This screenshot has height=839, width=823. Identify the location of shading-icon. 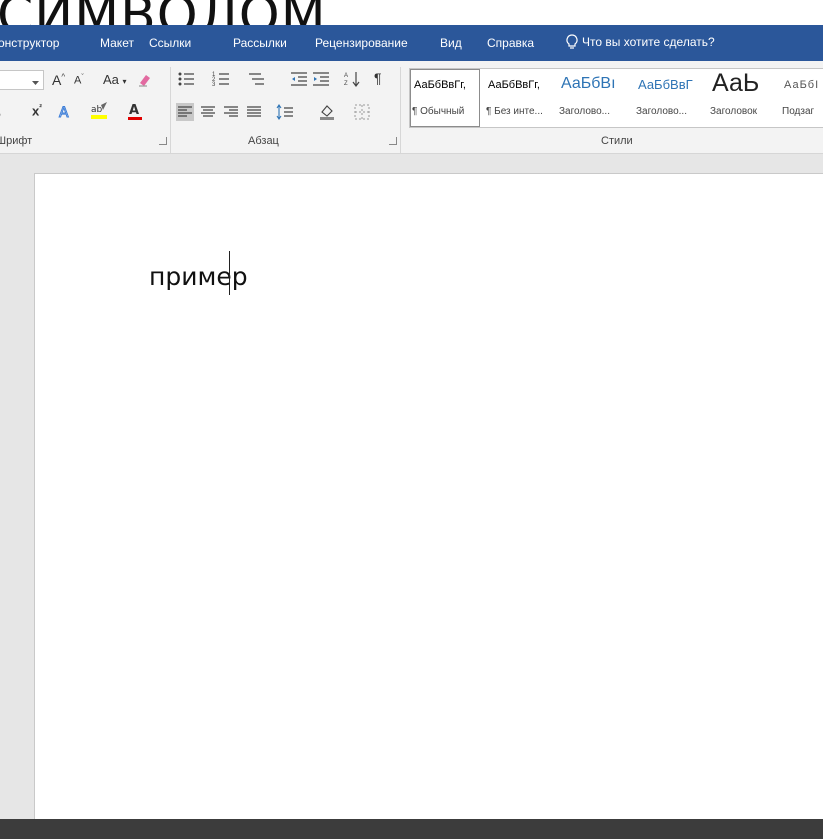
(327, 112).